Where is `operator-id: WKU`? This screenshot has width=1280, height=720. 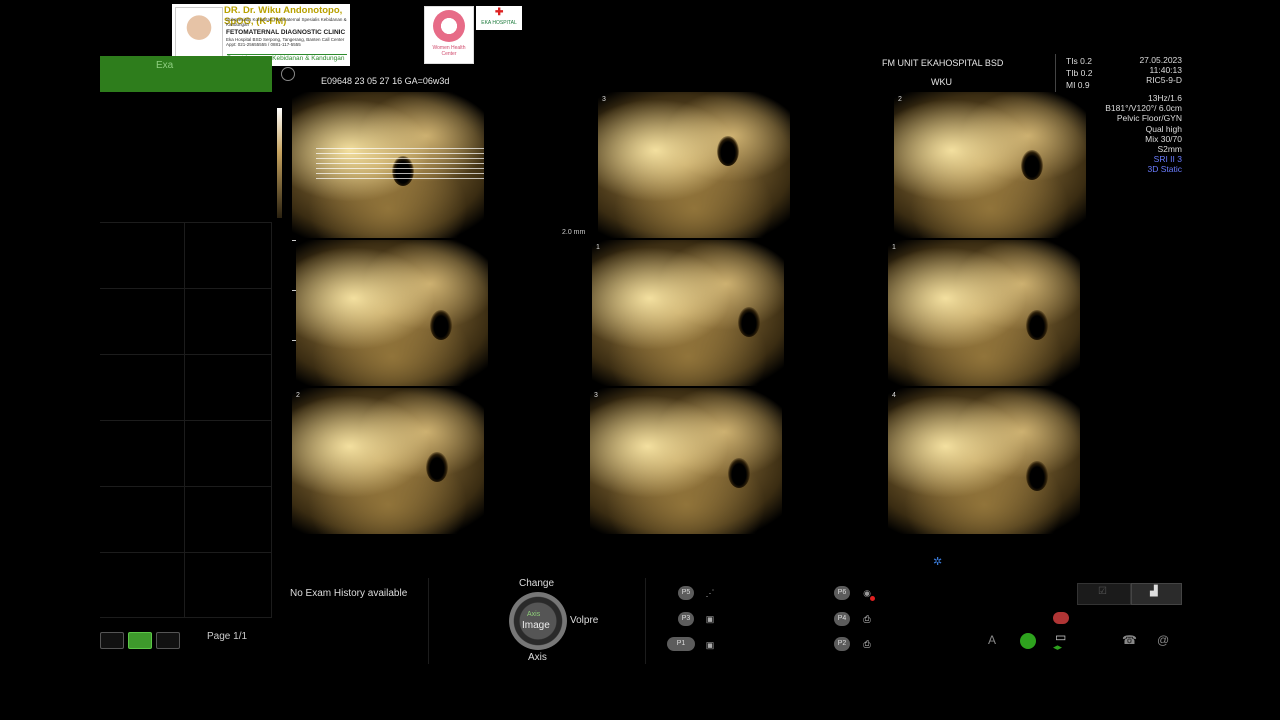 operator-id: WKU is located at coordinates (941, 82).